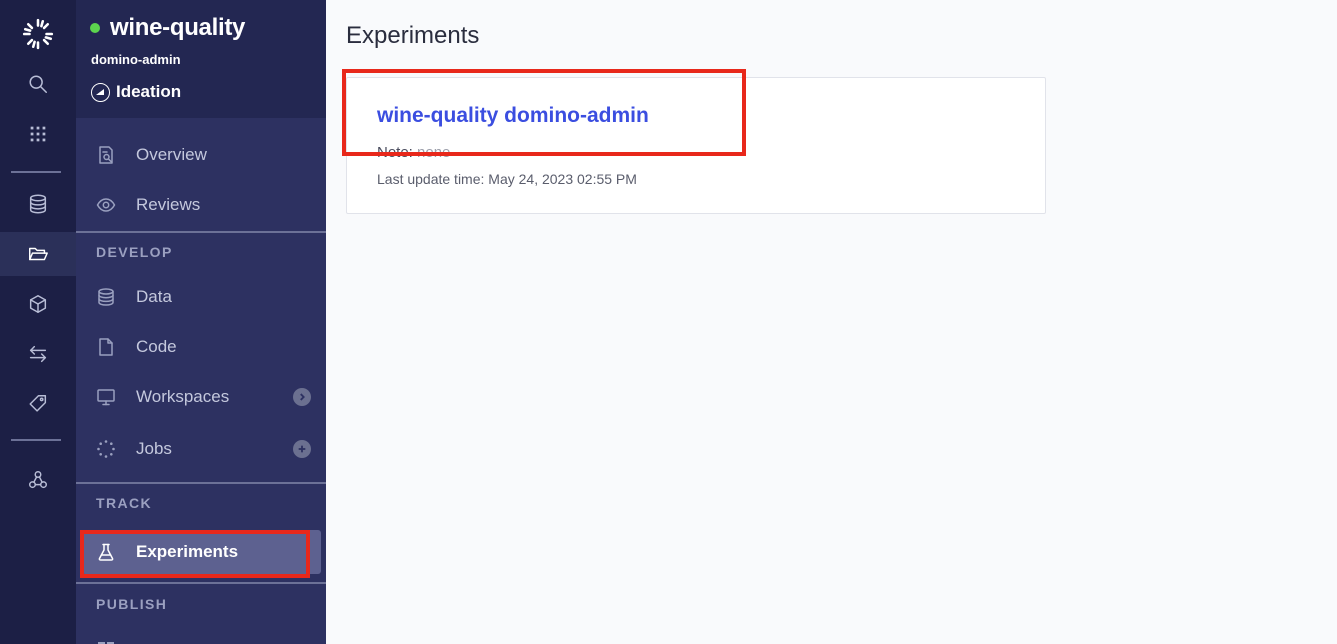 Image resolution: width=1337 pixels, height=644 pixels. I want to click on sidebar-item-label: Code, so click(156, 346).